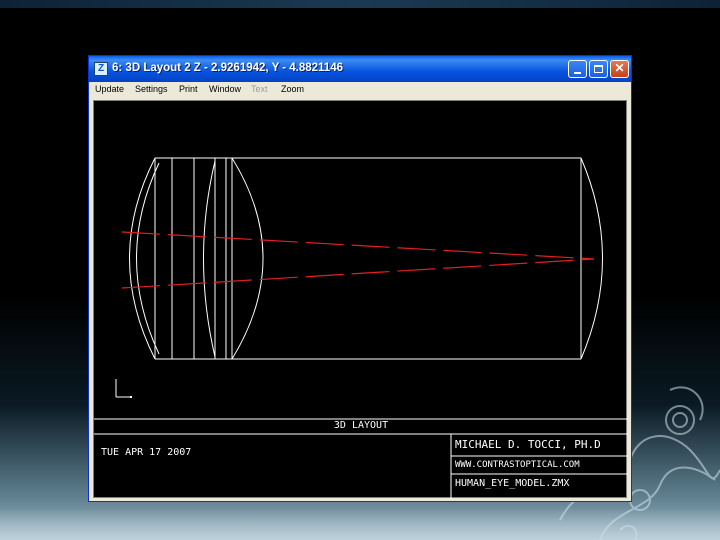 This screenshot has height=540, width=720. Describe the element at coordinates (358, 273) in the screenshot. I see `ray-lower` at that location.